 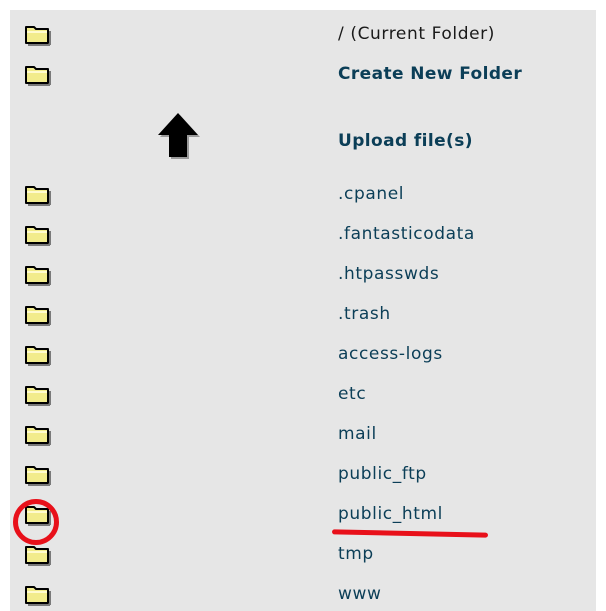 I want to click on folder-row: .trash, so click(x=303, y=314).